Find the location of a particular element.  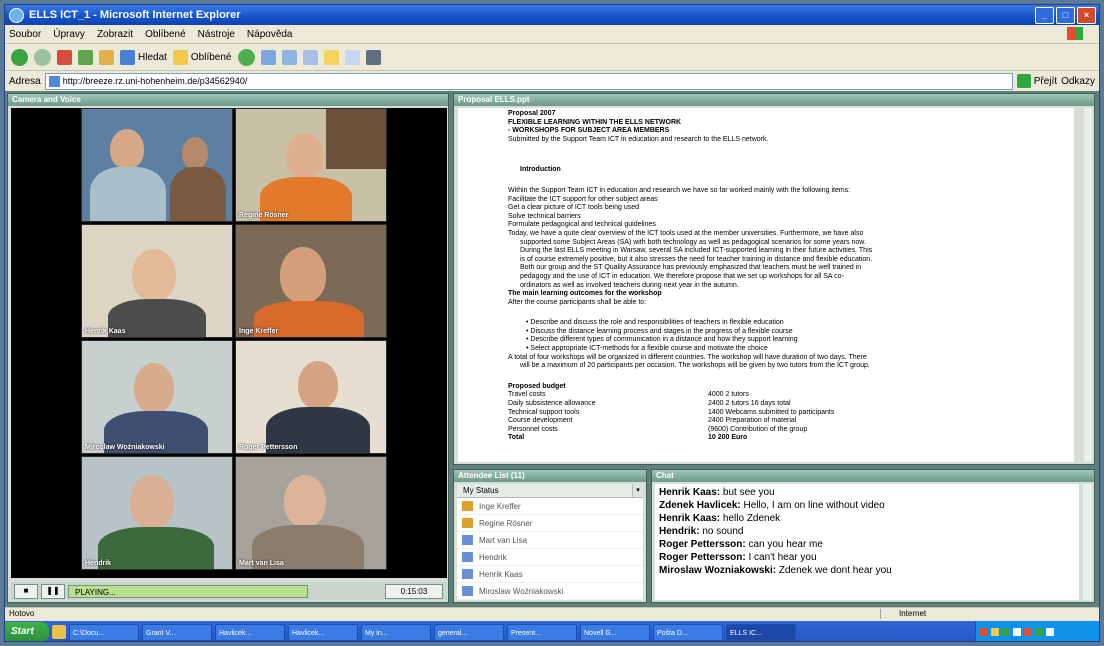

edit-icon is located at coordinates (310, 57).